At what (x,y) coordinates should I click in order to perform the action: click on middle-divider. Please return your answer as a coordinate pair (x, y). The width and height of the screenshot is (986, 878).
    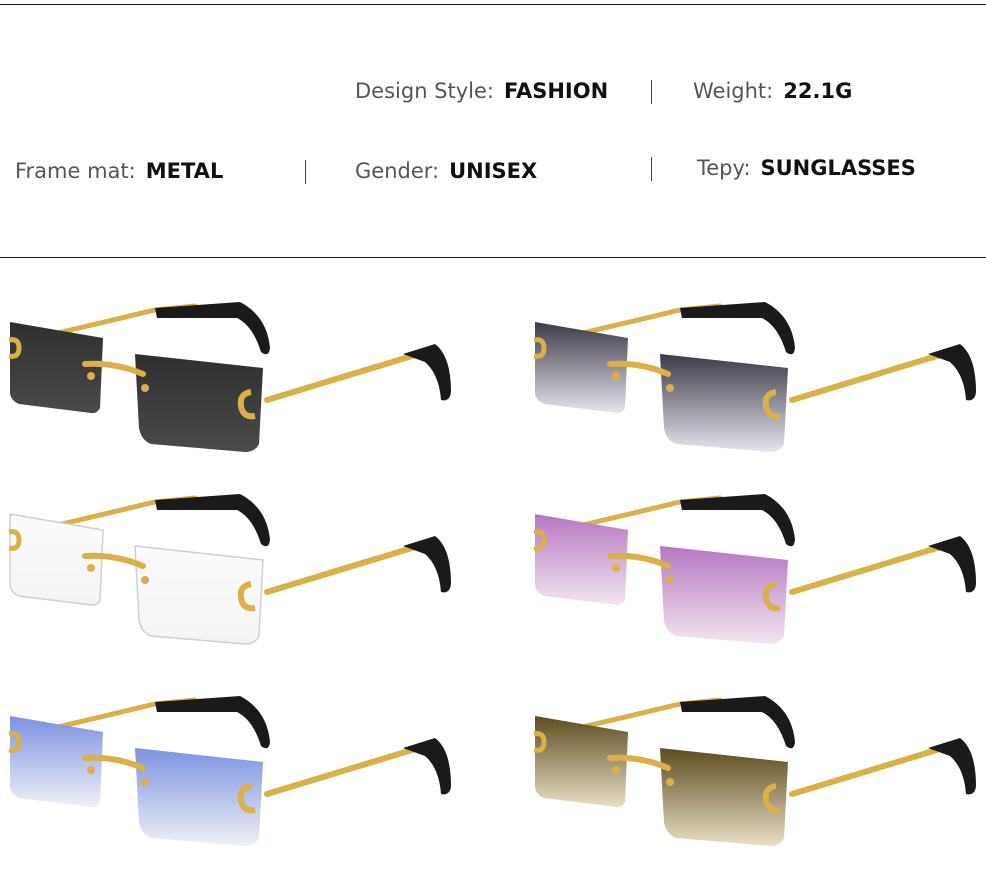
    Looking at the image, I should click on (493, 257).